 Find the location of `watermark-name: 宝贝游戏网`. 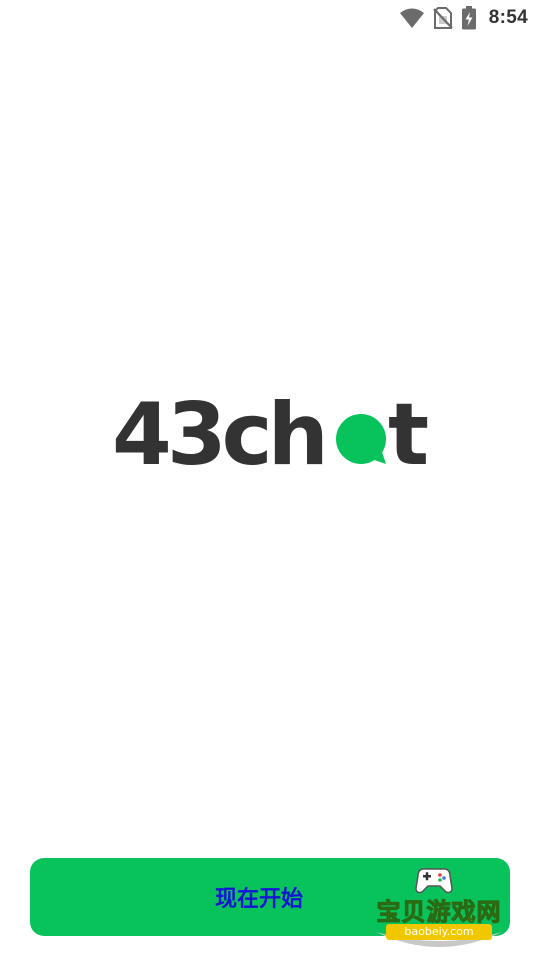

watermark-name: 宝贝游戏网 is located at coordinates (439, 912).